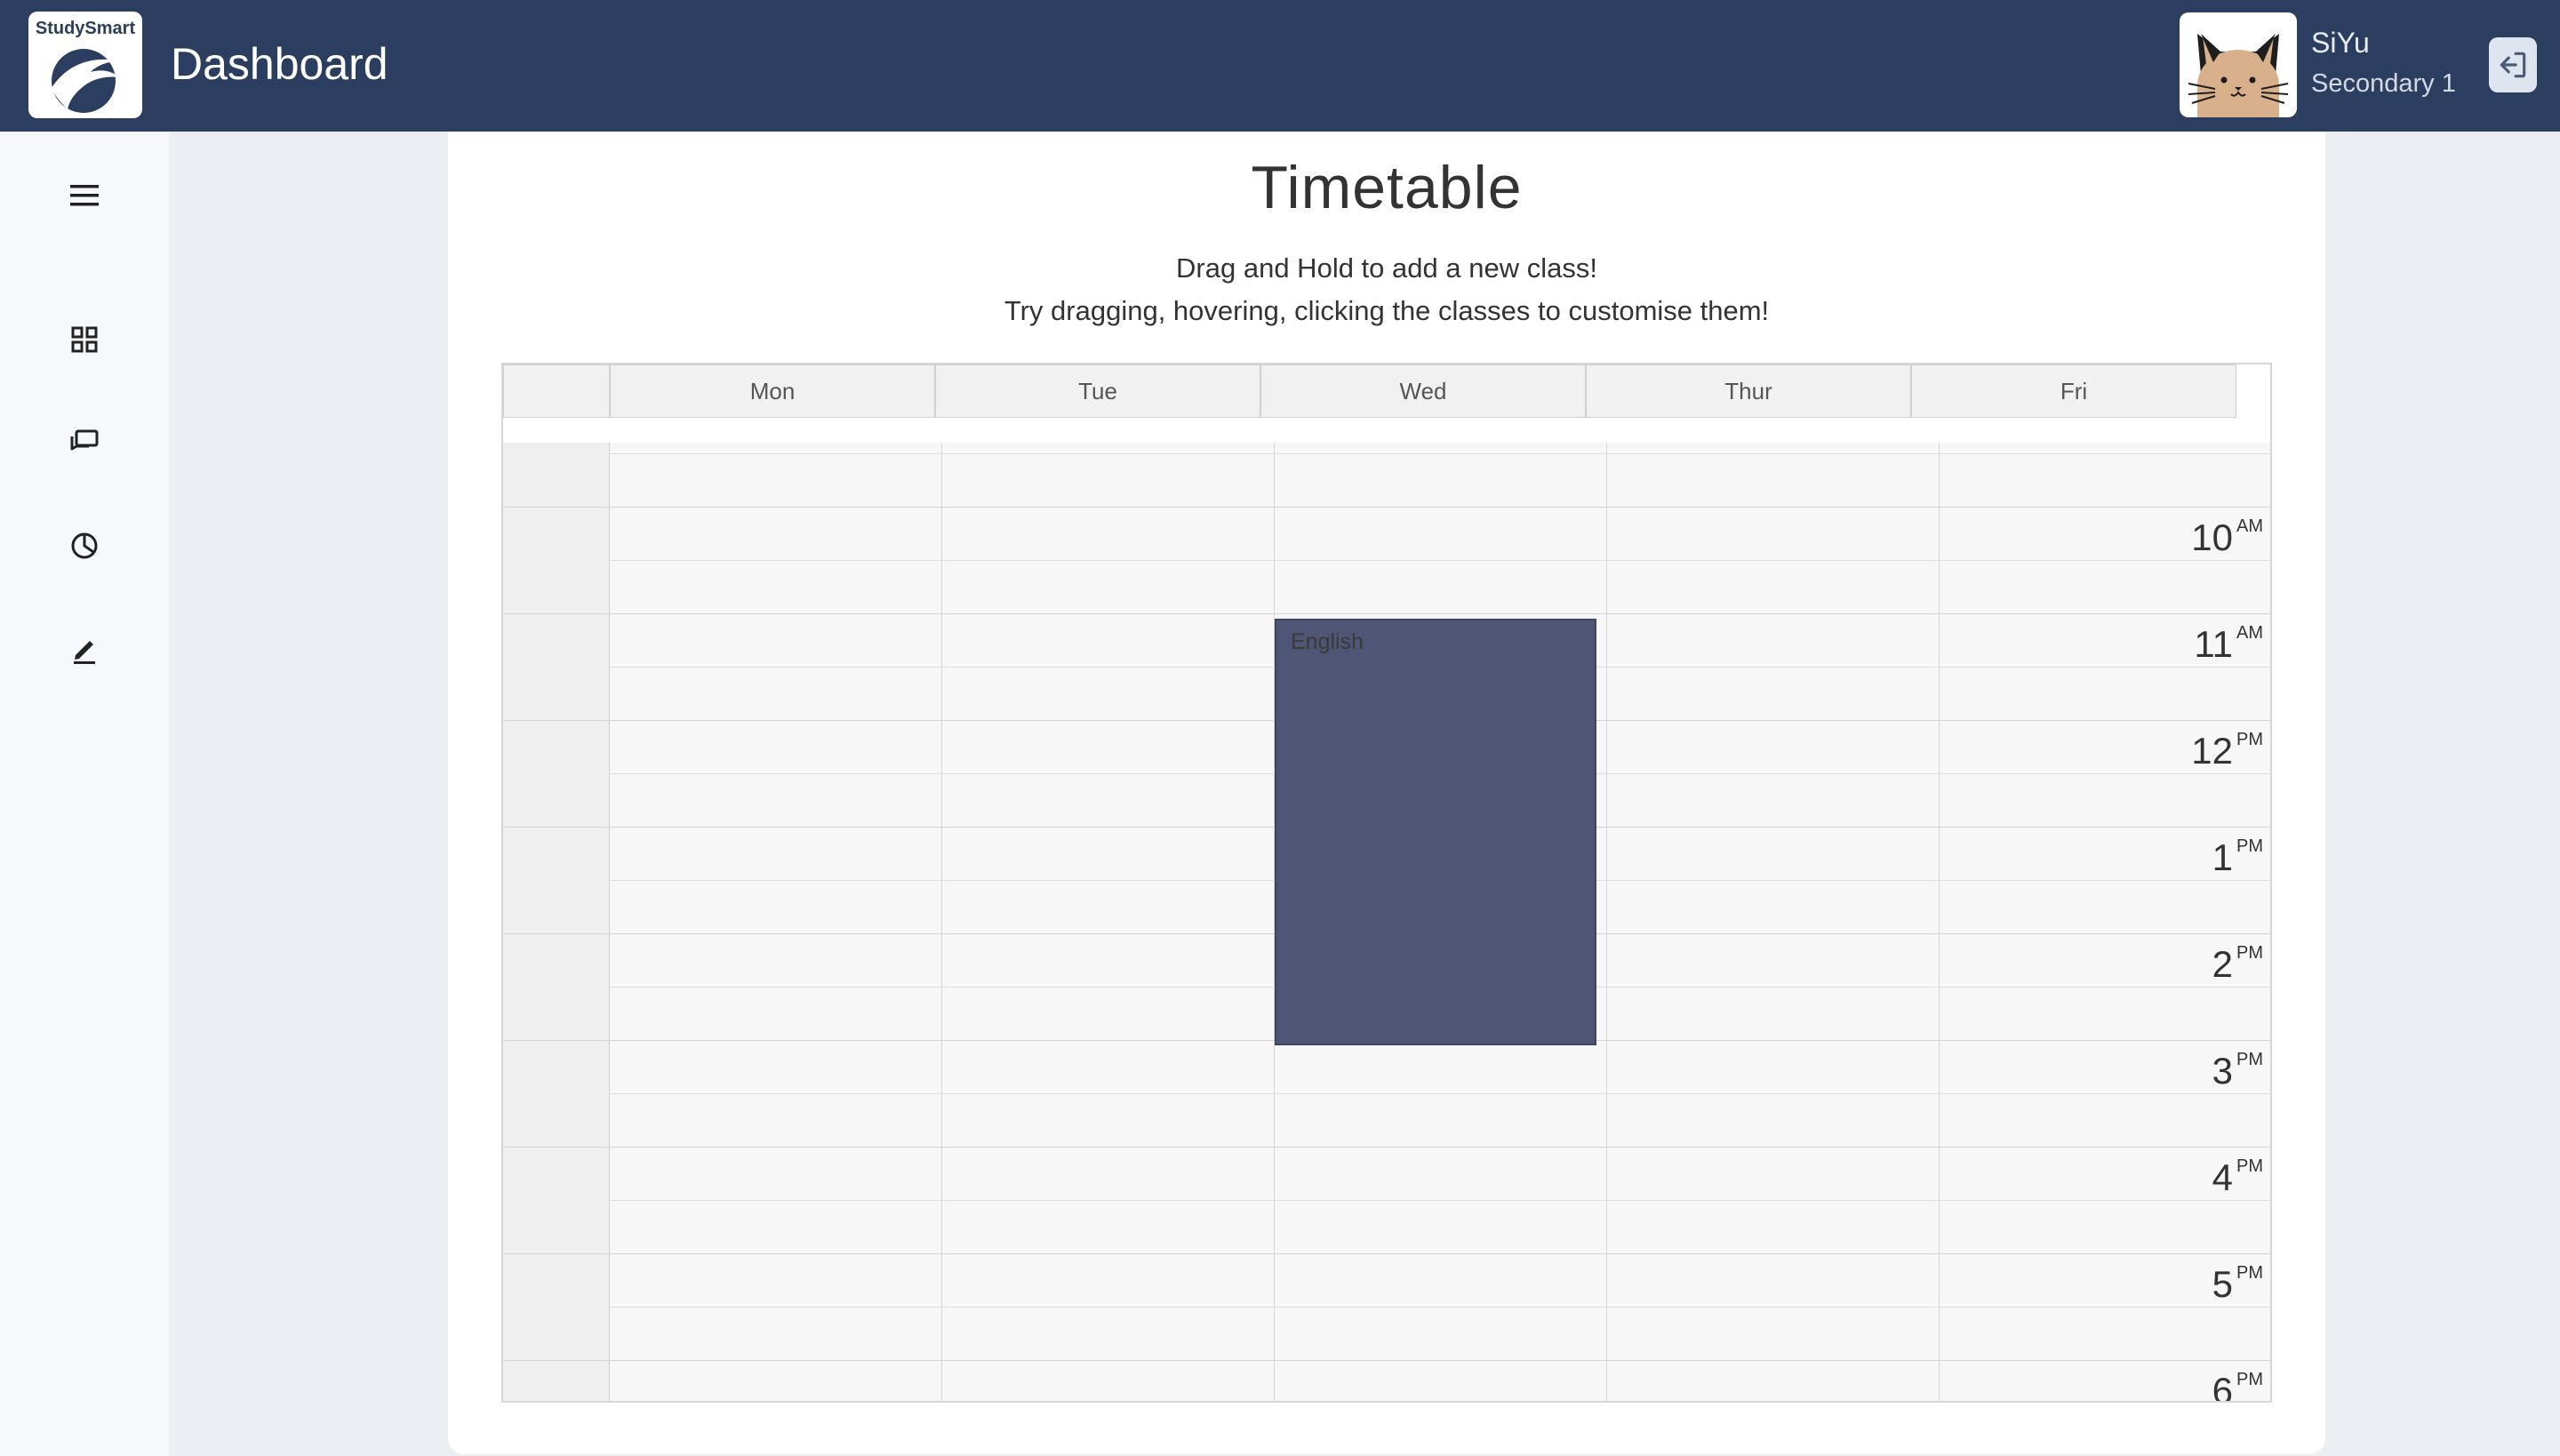  What do you see at coordinates (2222, 1386) in the screenshot?
I see `time-label-hour: 6` at bounding box center [2222, 1386].